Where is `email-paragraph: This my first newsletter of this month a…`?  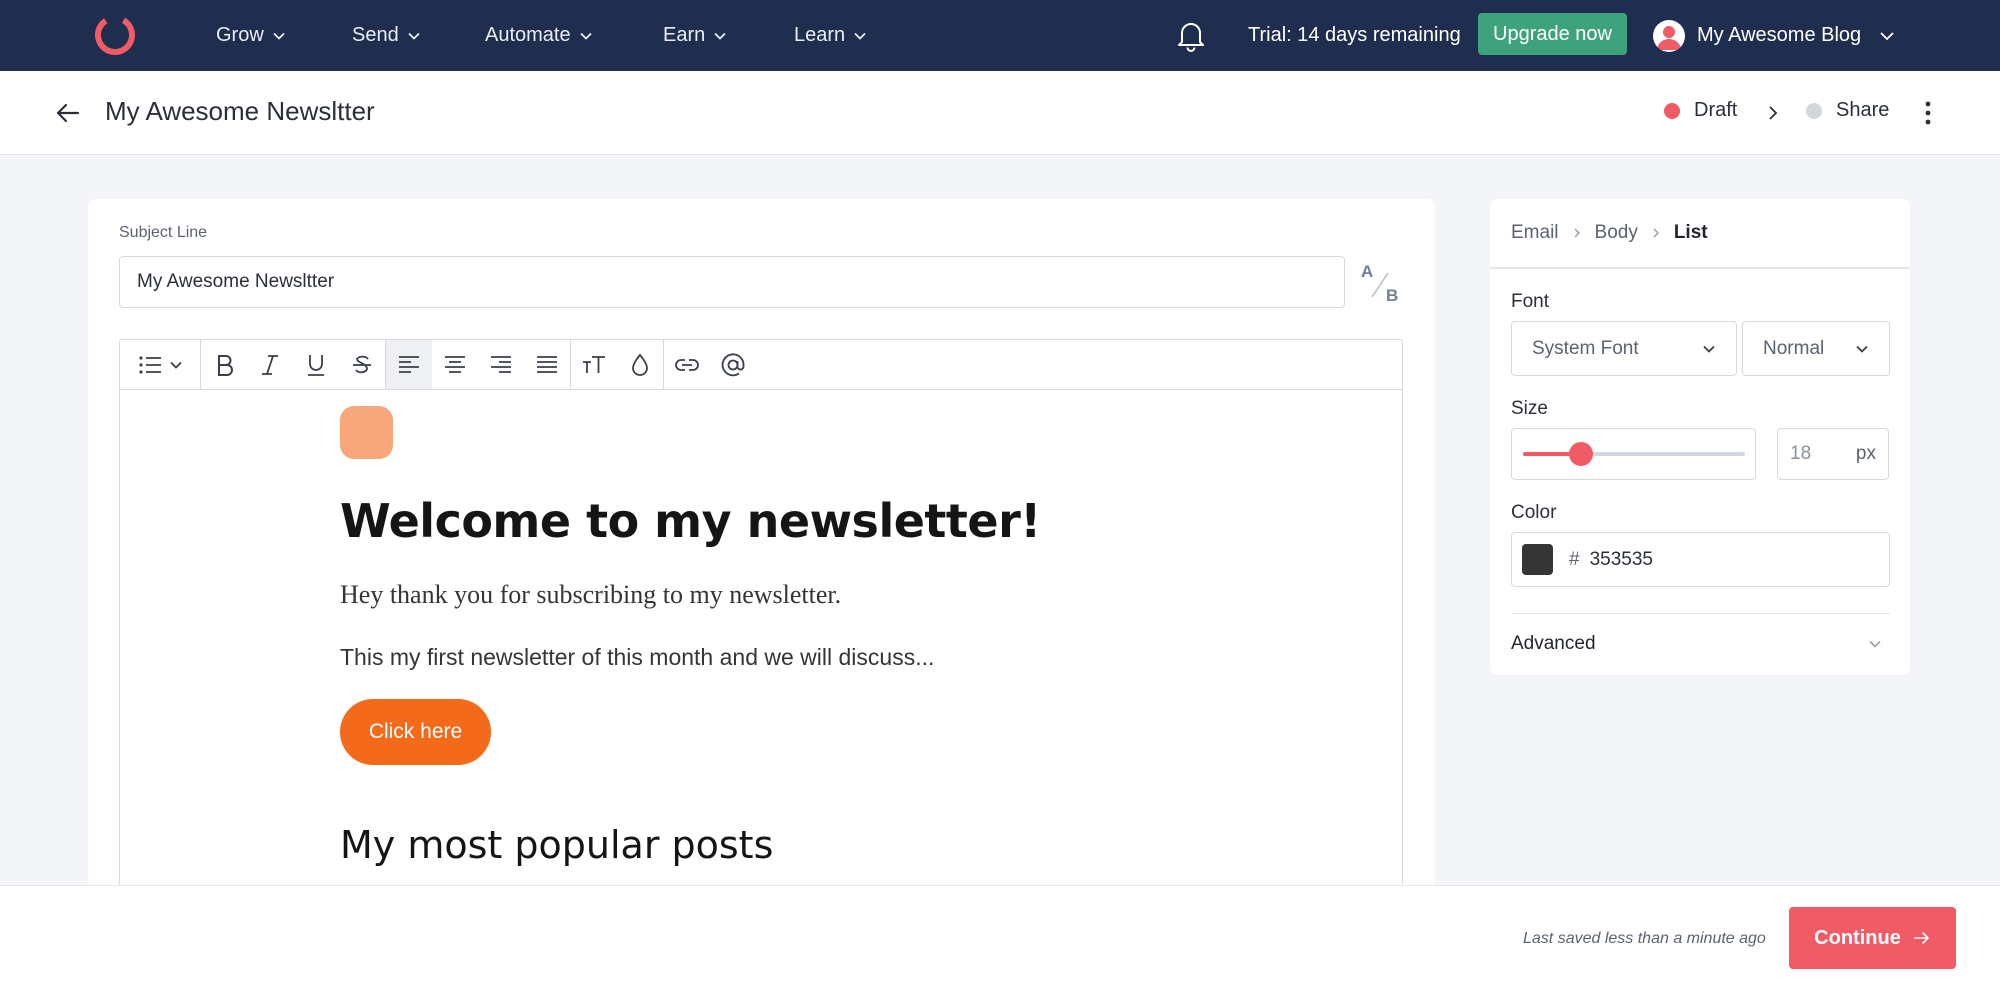
email-paragraph: This my first newsletter of this month a… is located at coordinates (637, 657).